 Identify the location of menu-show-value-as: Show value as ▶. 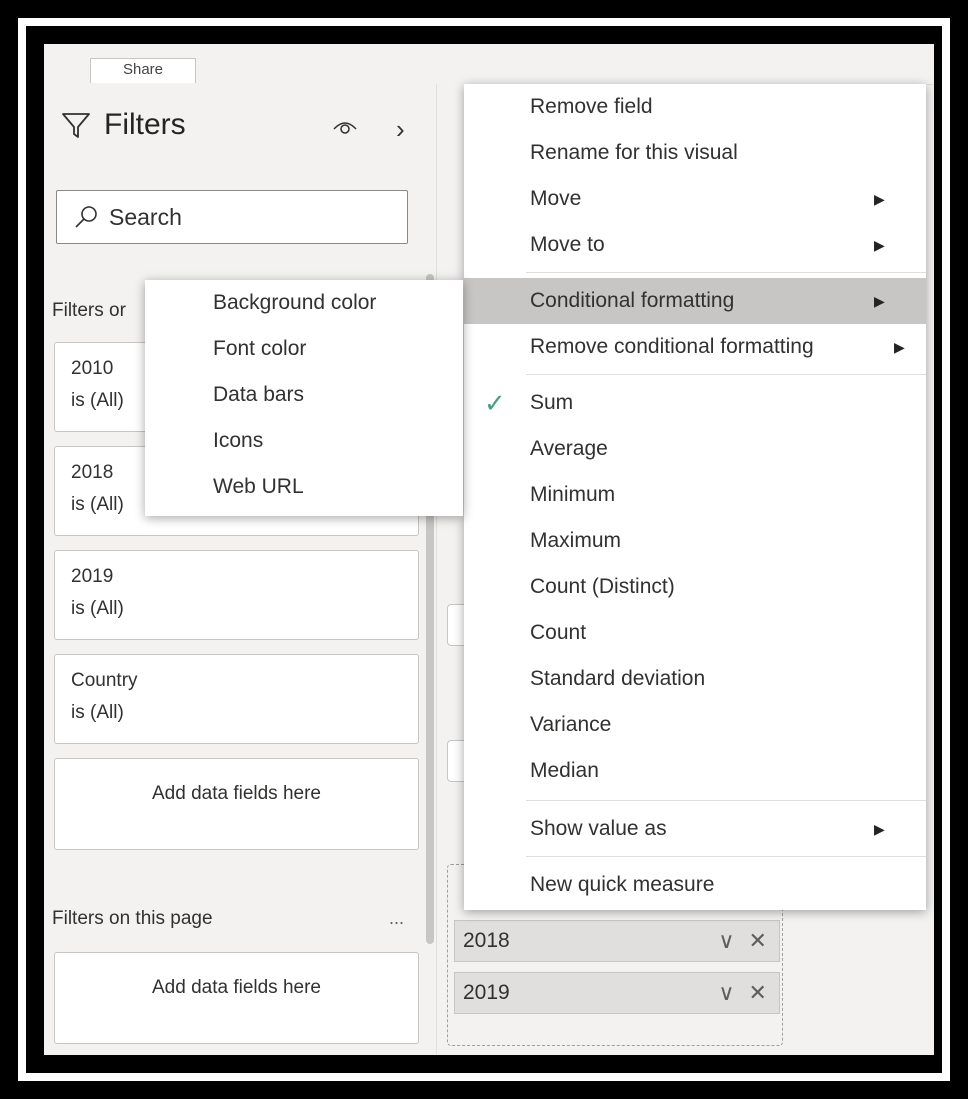
(695, 829).